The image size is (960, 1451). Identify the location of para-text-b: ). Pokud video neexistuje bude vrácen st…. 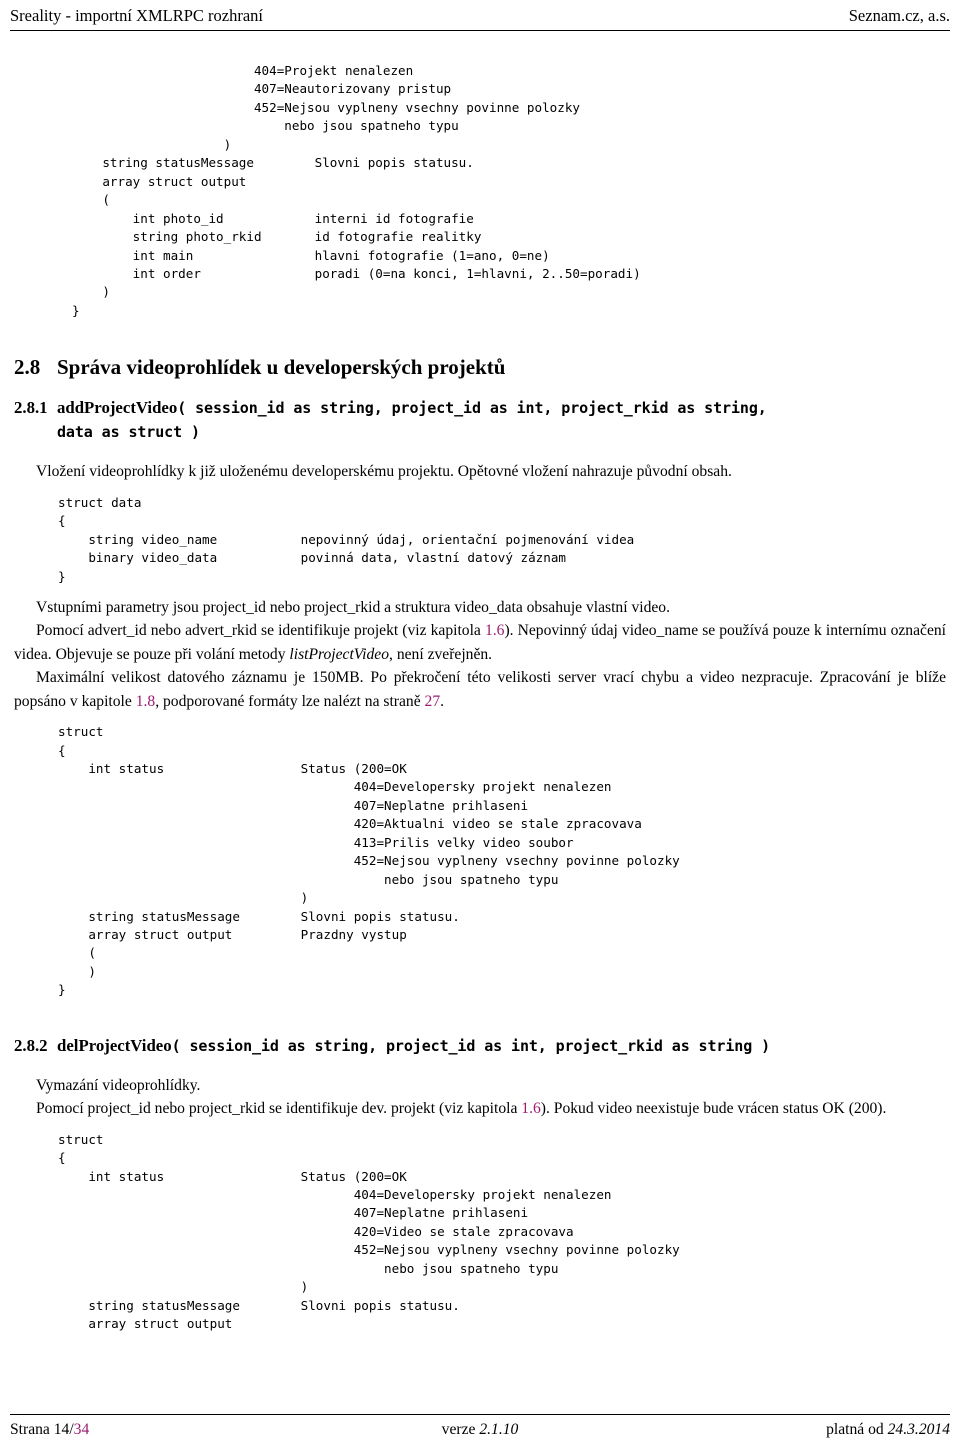
(713, 1109).